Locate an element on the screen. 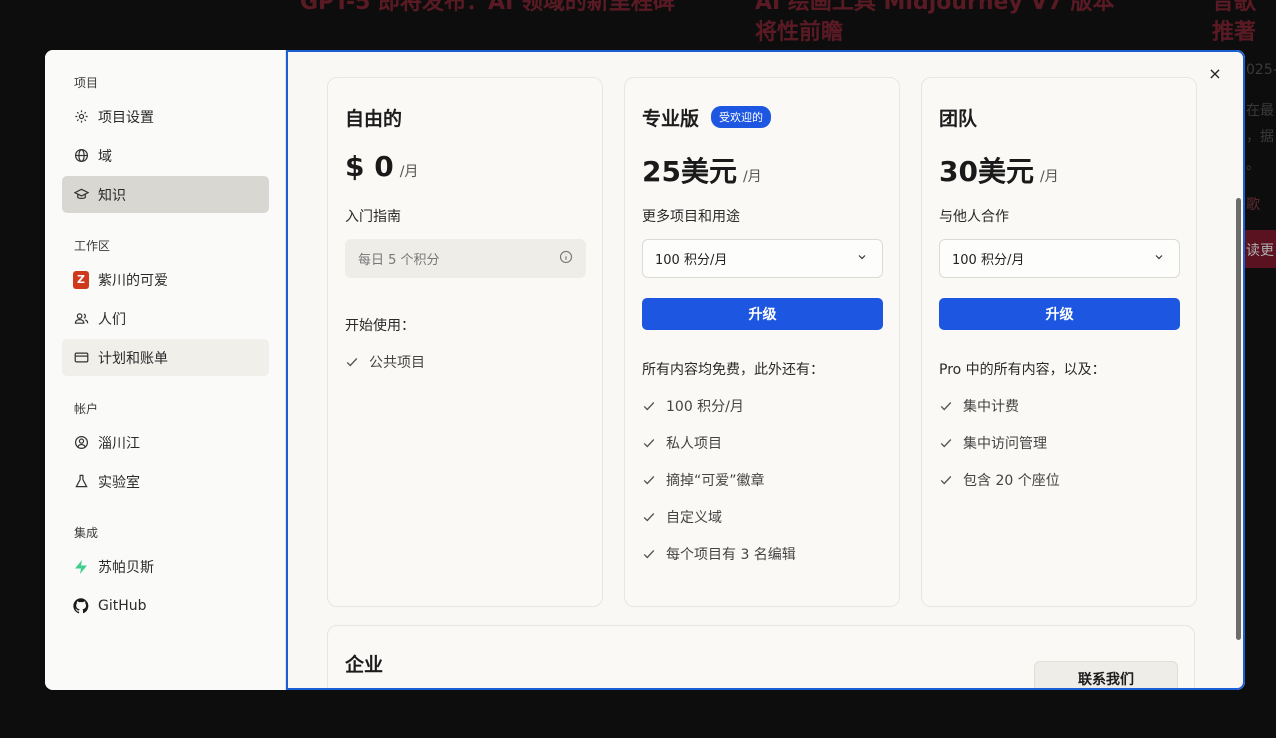  sidebar-item-workspace: Z 紫川的可爱 is located at coordinates (165, 279).